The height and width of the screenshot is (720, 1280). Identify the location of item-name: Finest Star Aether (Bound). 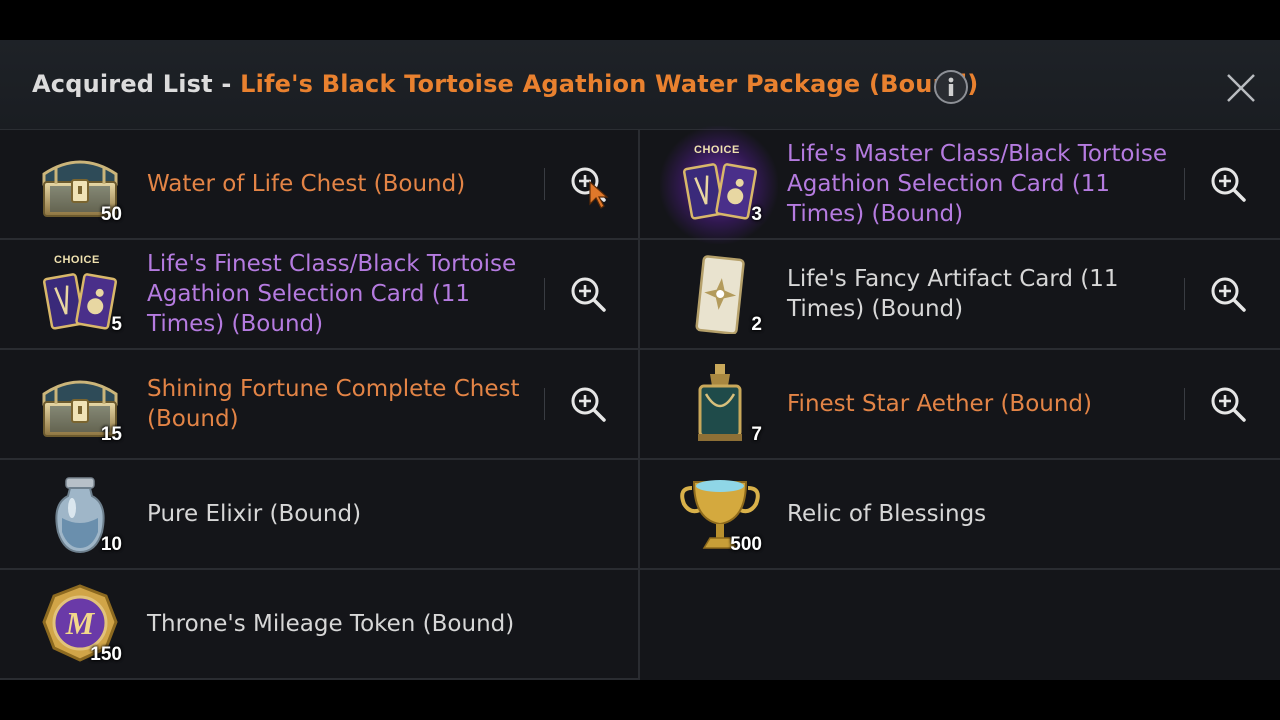
(940, 404).